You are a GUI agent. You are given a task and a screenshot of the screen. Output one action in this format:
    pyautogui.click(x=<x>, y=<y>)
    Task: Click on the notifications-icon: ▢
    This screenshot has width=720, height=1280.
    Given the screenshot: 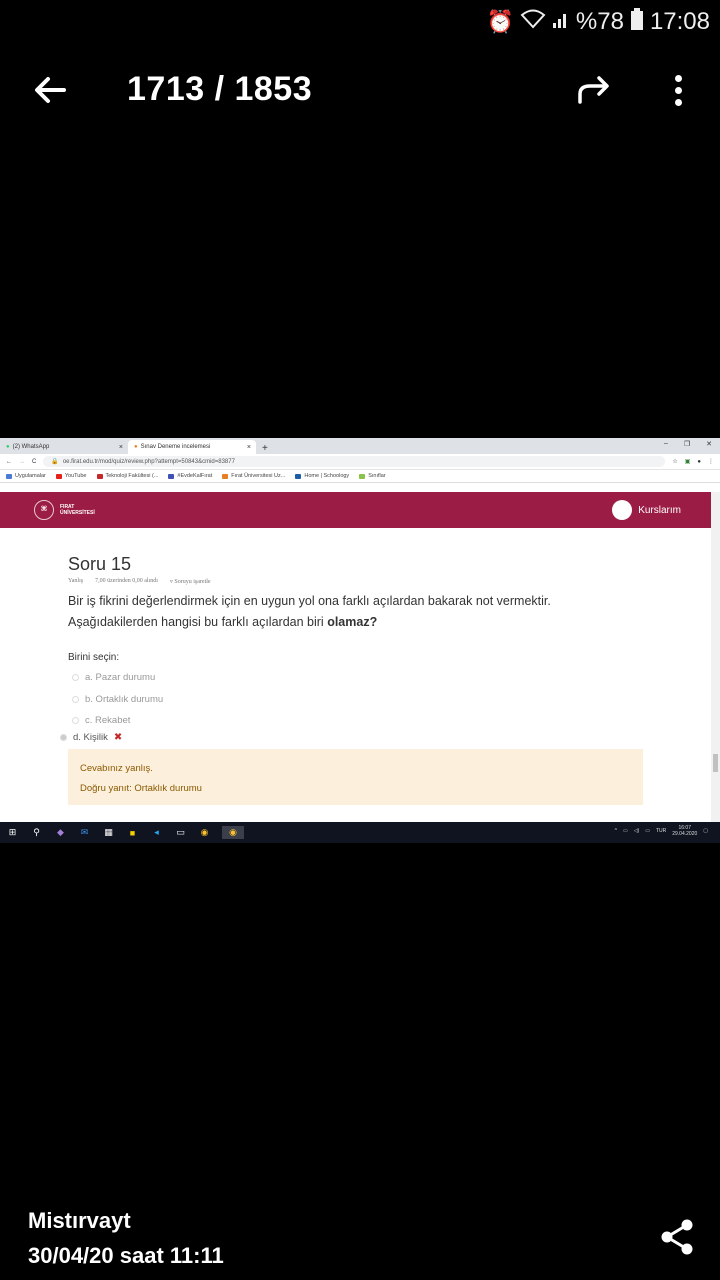 What is the action you would take?
    pyautogui.click(x=705, y=831)
    